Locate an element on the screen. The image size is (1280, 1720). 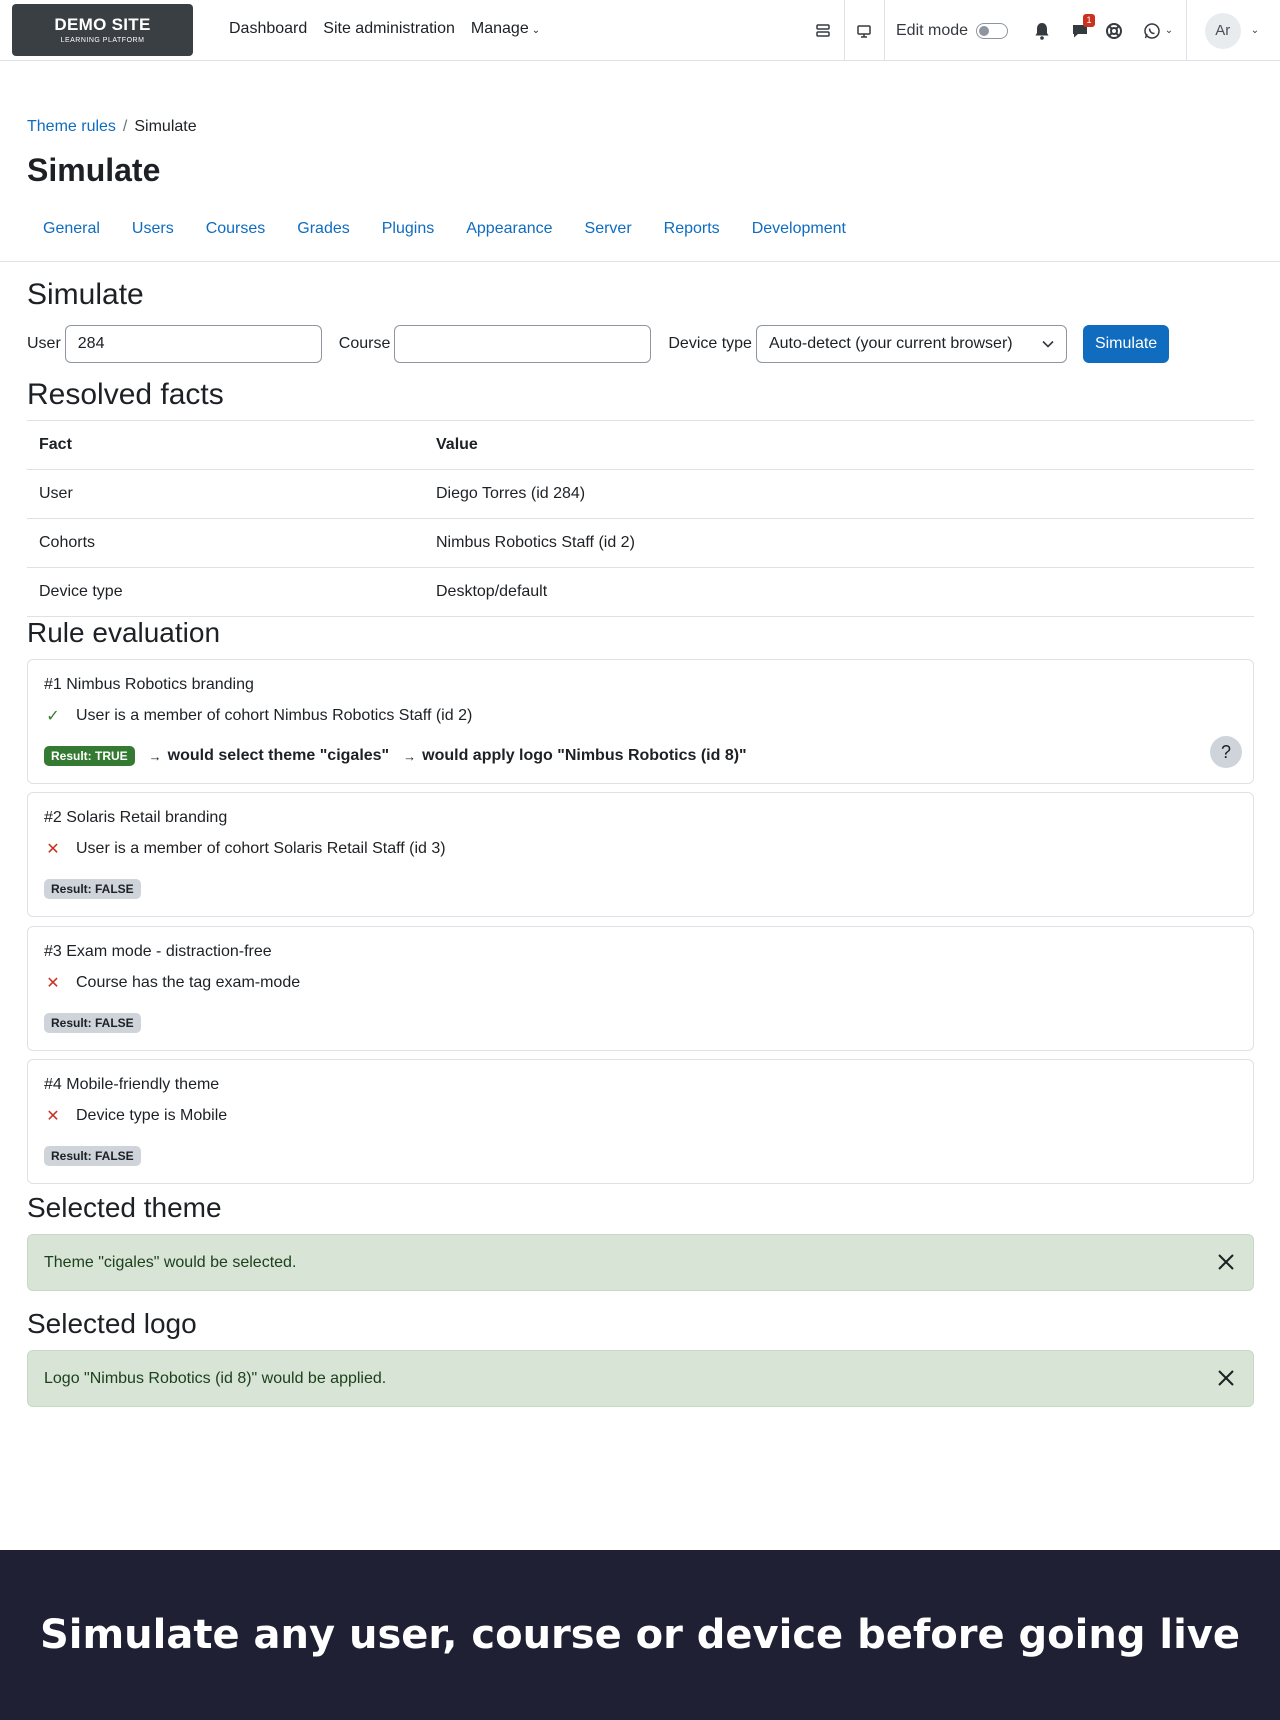
fact-name: User is located at coordinates (225, 494).